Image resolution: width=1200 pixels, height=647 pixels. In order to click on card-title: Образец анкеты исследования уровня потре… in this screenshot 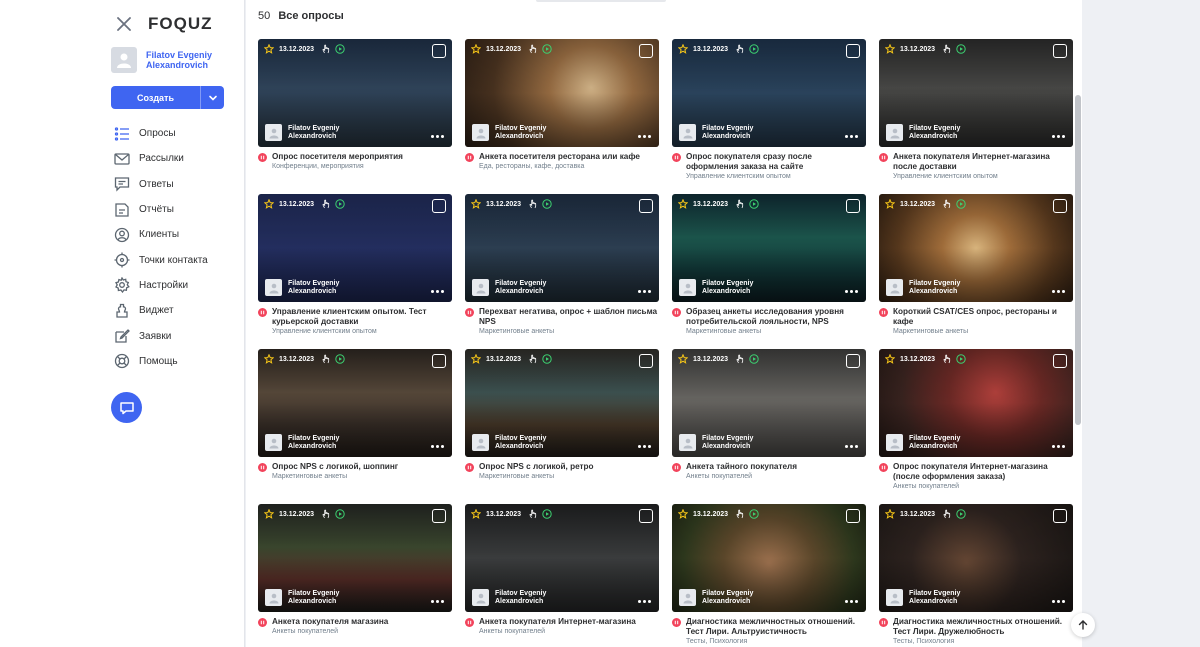, I will do `click(776, 317)`.